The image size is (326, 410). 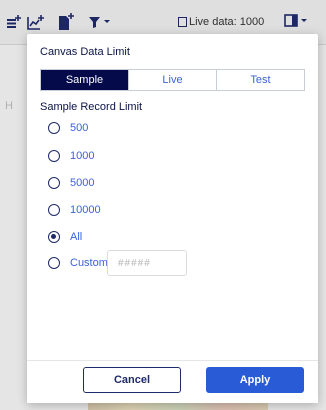 I want to click on option-all: All, so click(x=65, y=237).